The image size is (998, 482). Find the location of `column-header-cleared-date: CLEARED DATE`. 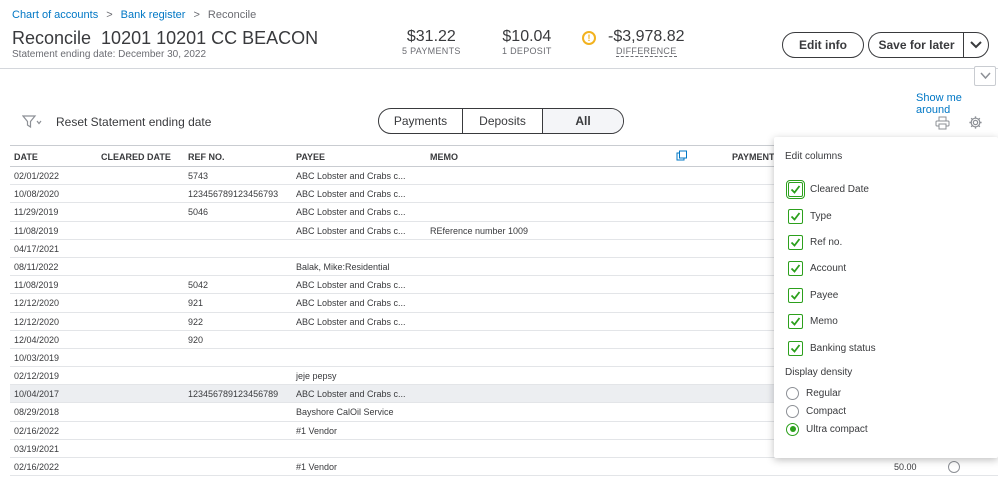

column-header-cleared-date: CLEARED DATE is located at coordinates (136, 157).